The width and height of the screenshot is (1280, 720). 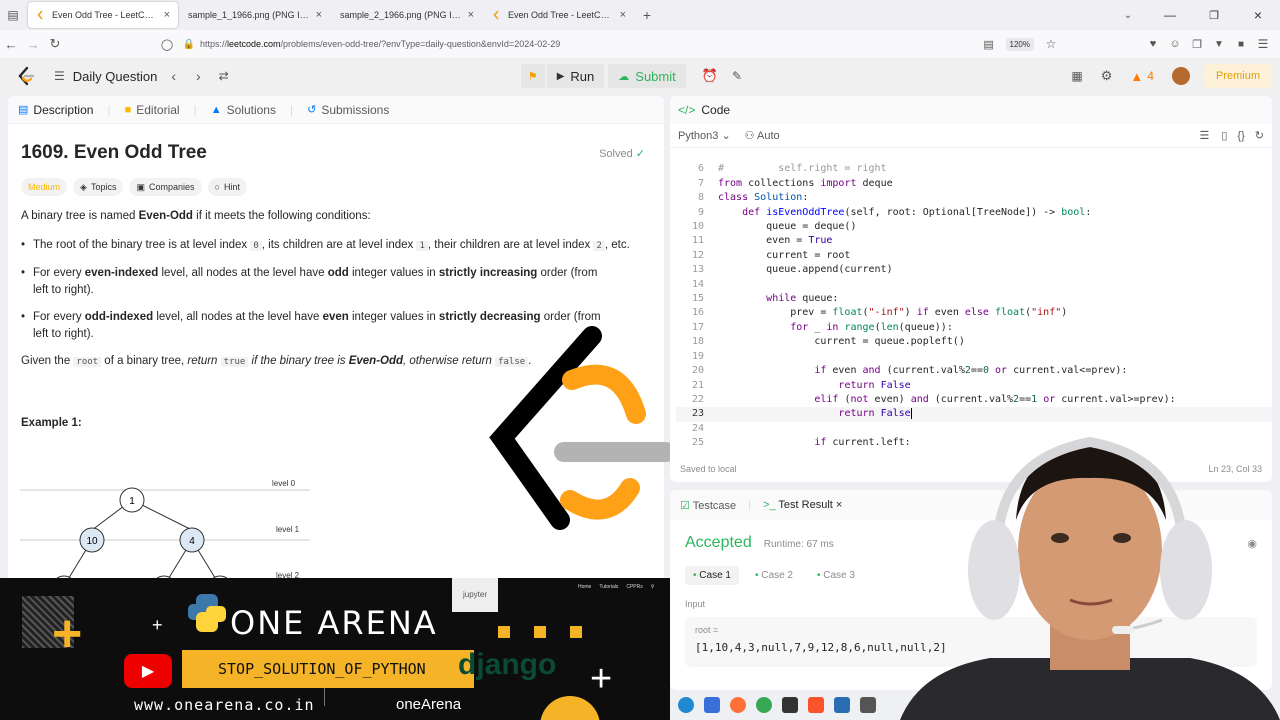 What do you see at coordinates (764, 705) in the screenshot?
I see `chrome-icon` at bounding box center [764, 705].